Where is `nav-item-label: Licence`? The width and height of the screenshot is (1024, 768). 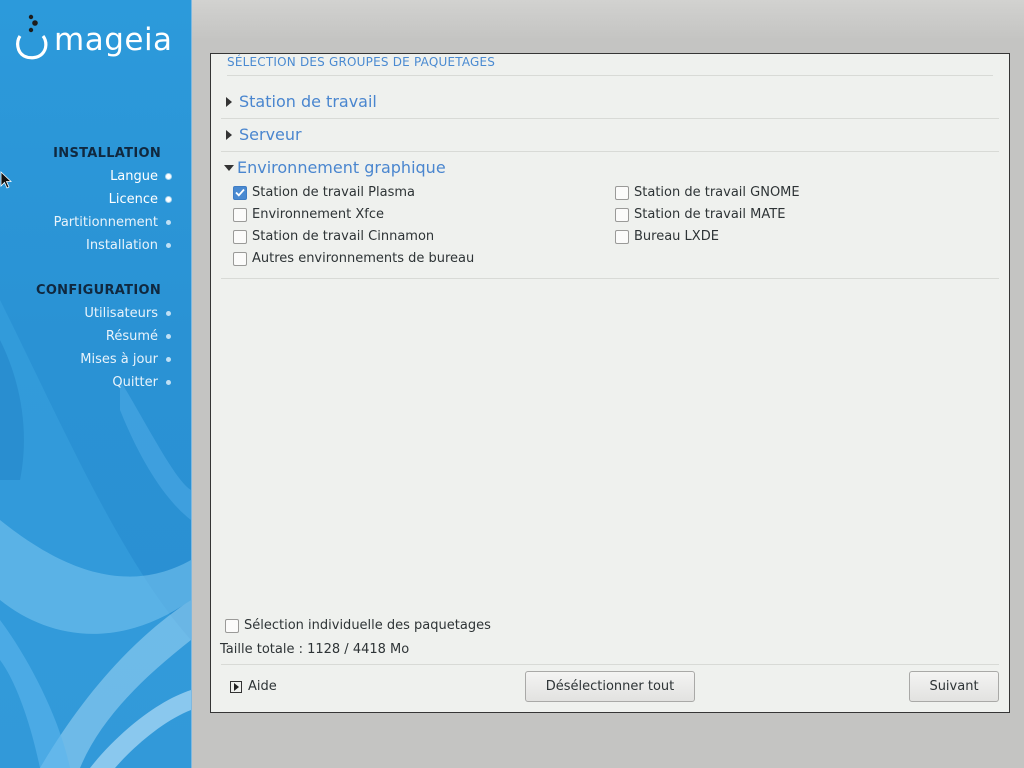 nav-item-label: Licence is located at coordinates (133, 199).